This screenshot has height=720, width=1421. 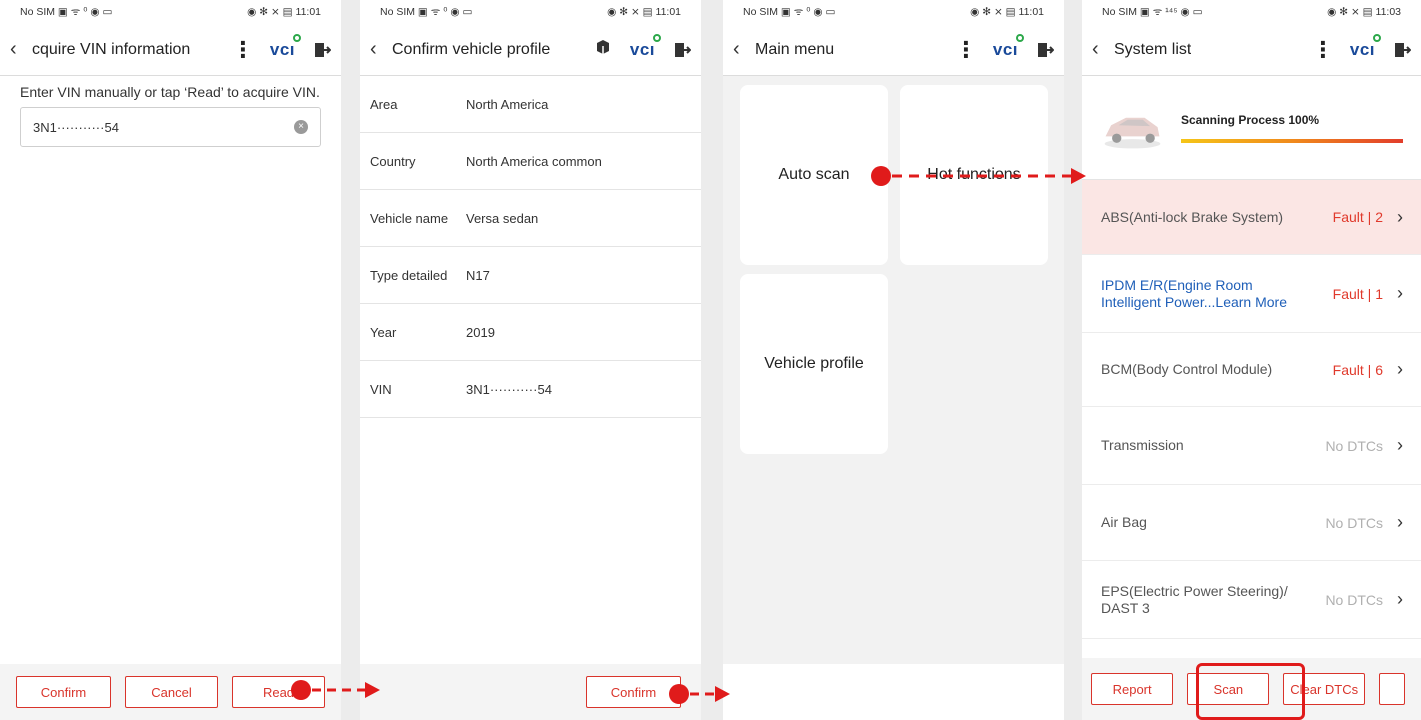 I want to click on vehicle-cube-icon, so click(x=603, y=49).